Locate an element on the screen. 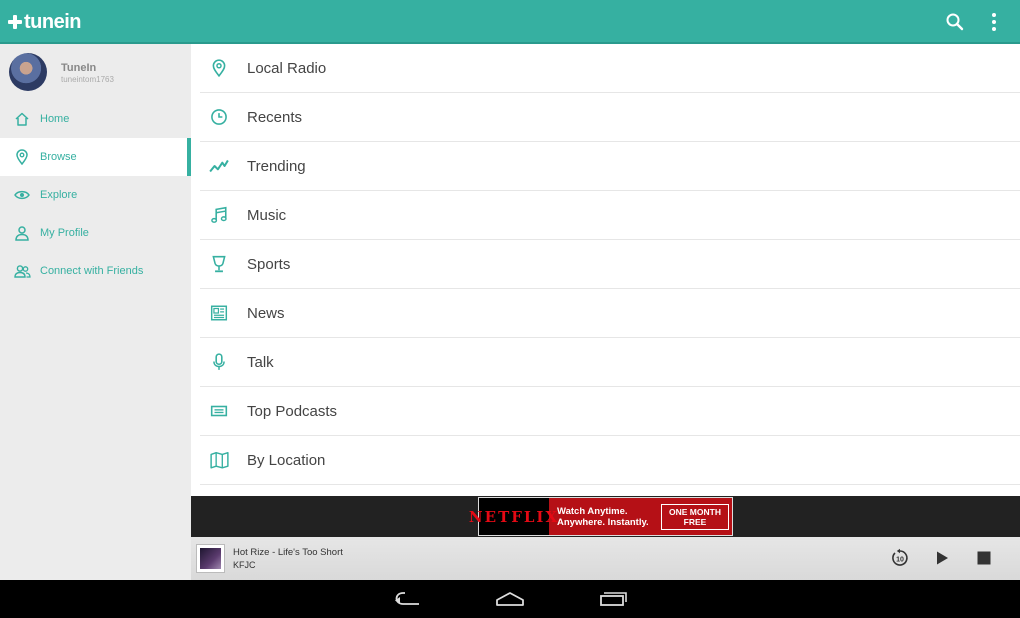  profile-name: TuneIn is located at coordinates (79, 68).